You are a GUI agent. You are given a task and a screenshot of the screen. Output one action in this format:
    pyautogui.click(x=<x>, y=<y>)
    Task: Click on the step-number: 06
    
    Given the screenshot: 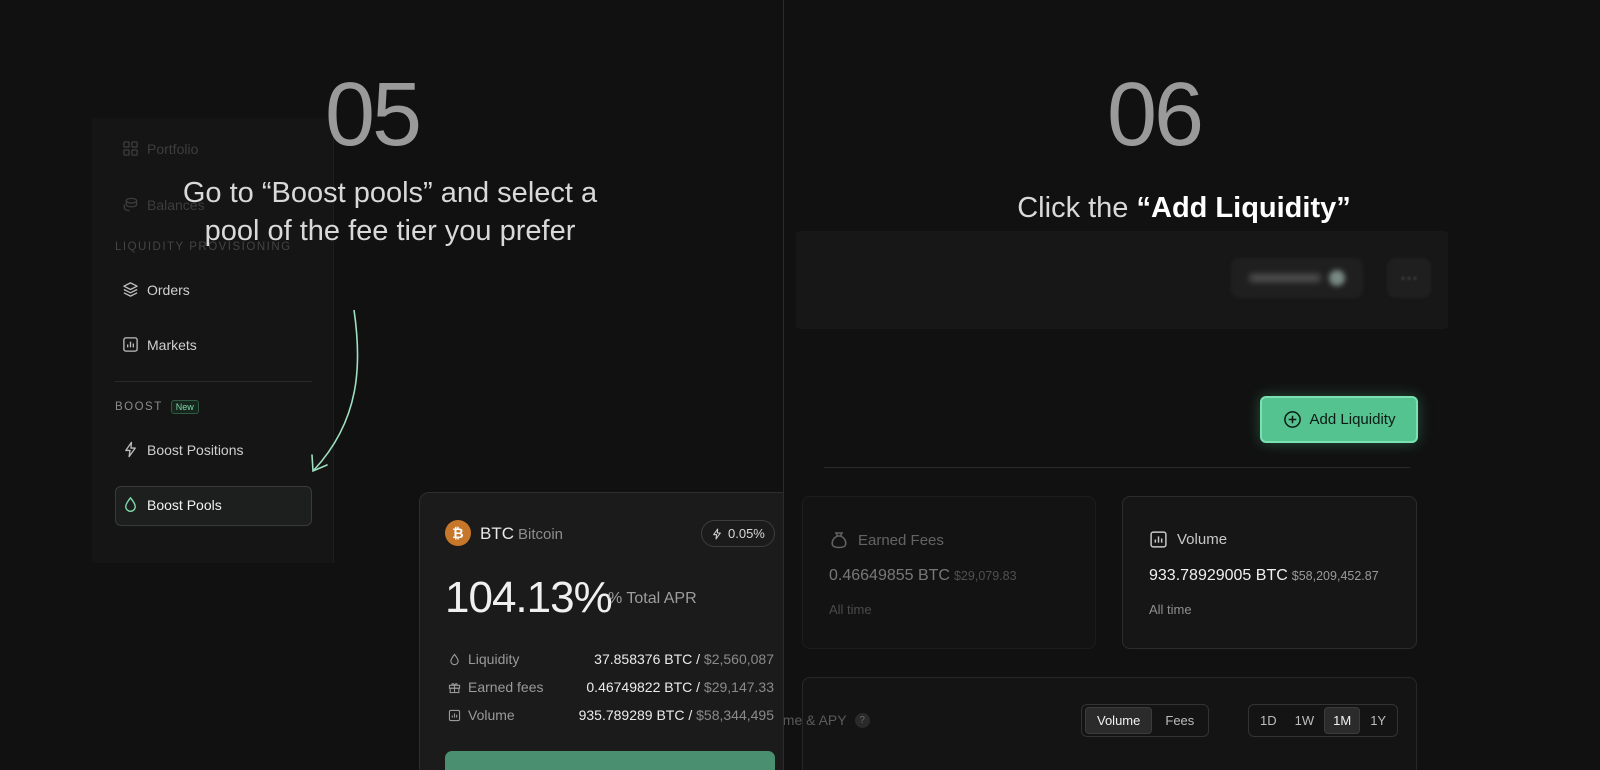 What is the action you would take?
    pyautogui.click(x=1155, y=115)
    